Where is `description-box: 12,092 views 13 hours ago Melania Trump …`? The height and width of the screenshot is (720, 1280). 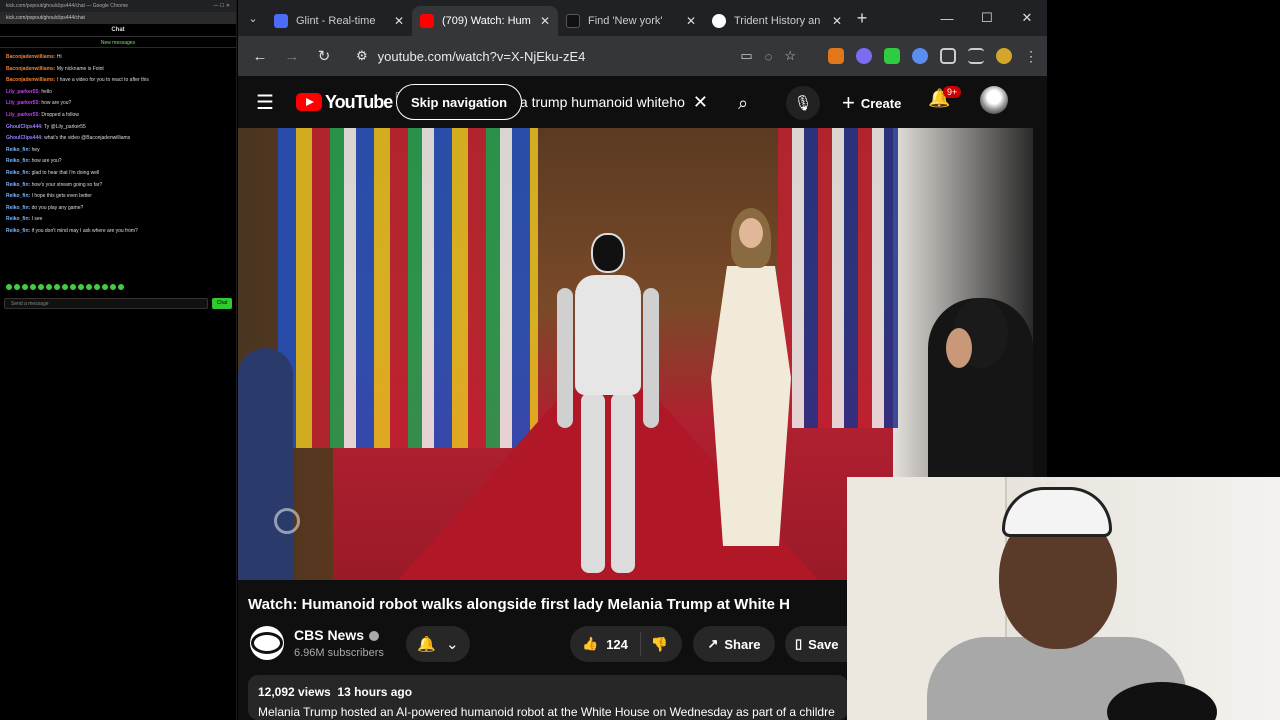
description-box: 12,092 views 13 hours ago Melania Trump … is located at coordinates (548, 697).